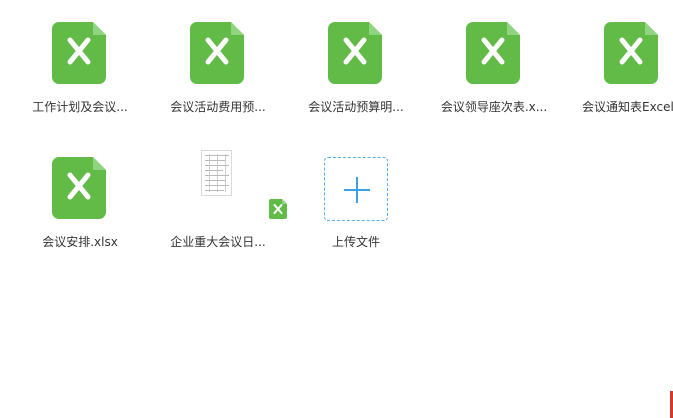 The image size is (673, 418). What do you see at coordinates (355, 242) in the screenshot?
I see `upload-label: 上传文件` at bounding box center [355, 242].